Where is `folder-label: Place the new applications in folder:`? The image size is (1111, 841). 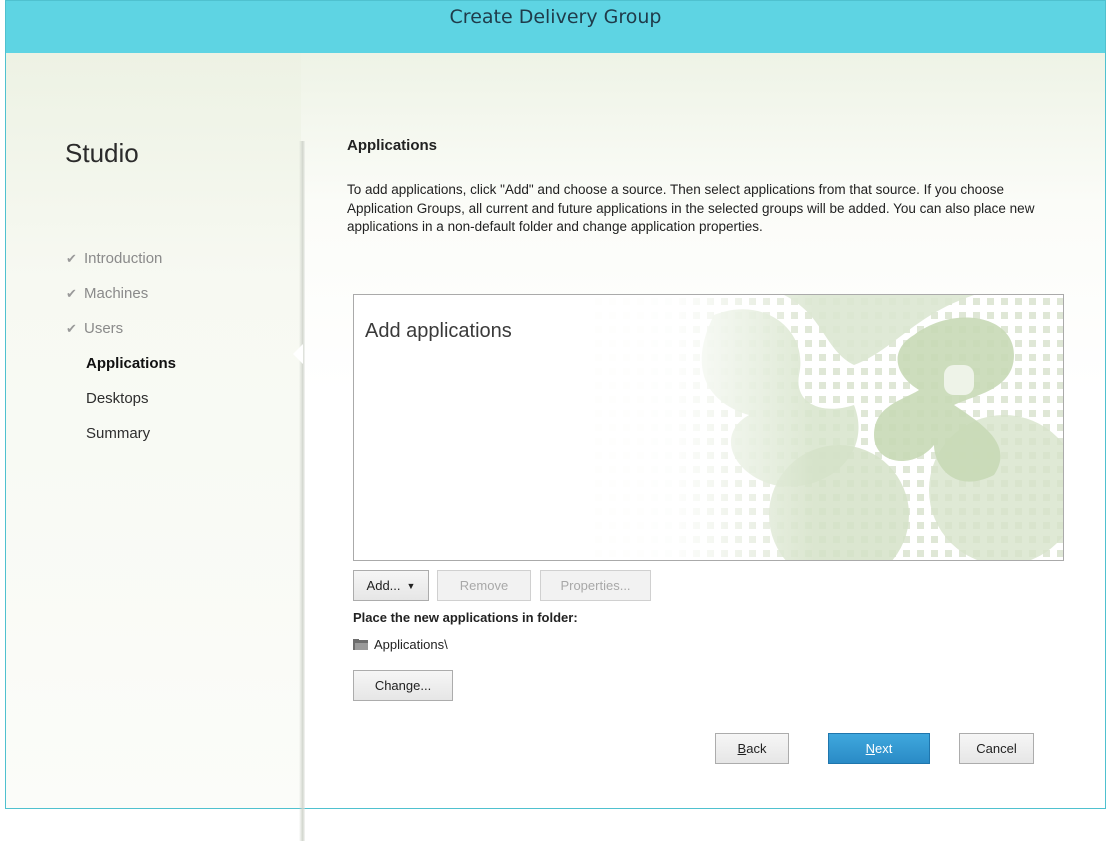 folder-label: Place the new applications in folder: is located at coordinates (465, 617).